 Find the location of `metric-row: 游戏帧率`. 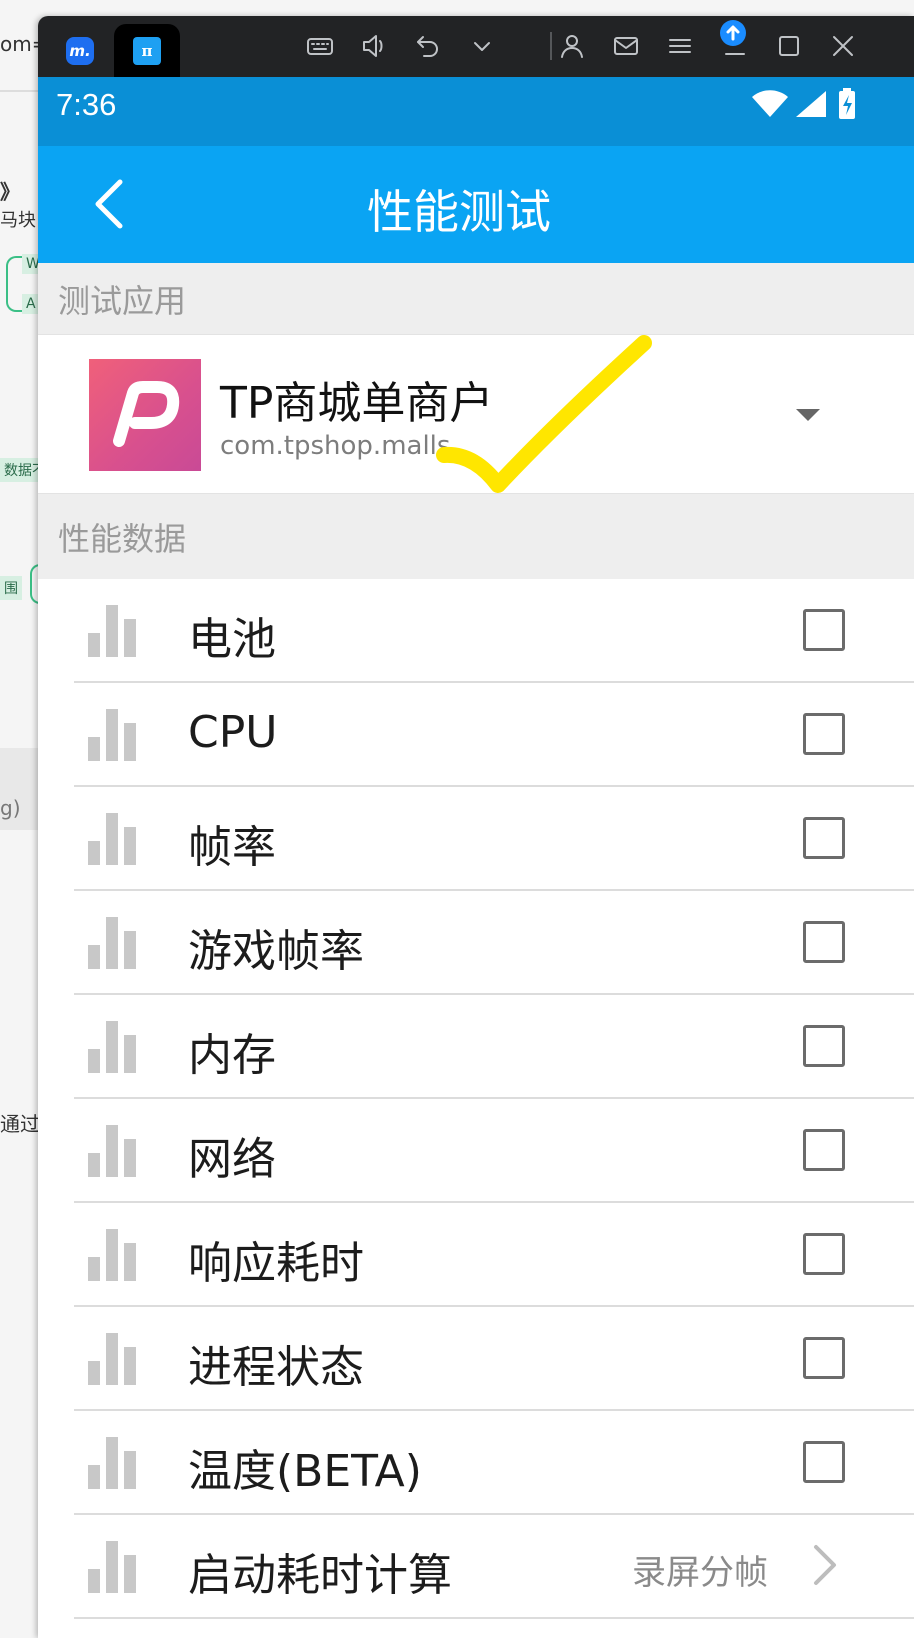

metric-row: 游戏帧率 is located at coordinates (476, 943).